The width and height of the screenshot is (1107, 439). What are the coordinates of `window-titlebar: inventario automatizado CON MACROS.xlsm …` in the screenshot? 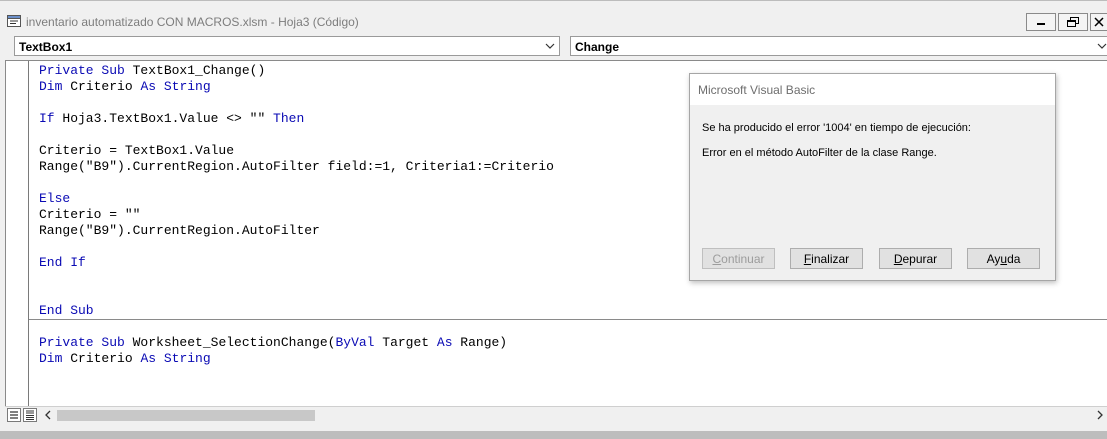 It's located at (553, 17).